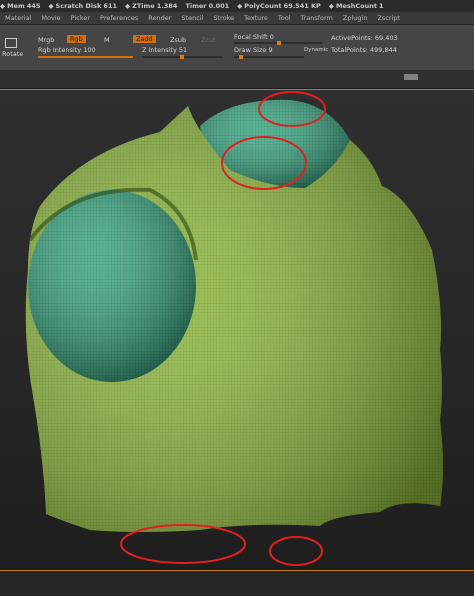 The width and height of the screenshot is (474, 596). I want to click on menu-texture: Texture, so click(256, 18).